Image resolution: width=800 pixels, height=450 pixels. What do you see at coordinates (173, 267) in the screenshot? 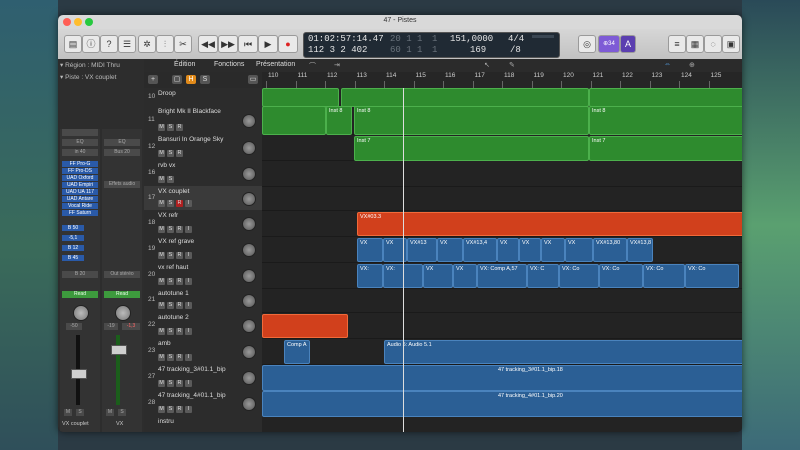
I see `track-name: vx ref haut` at bounding box center [173, 267].